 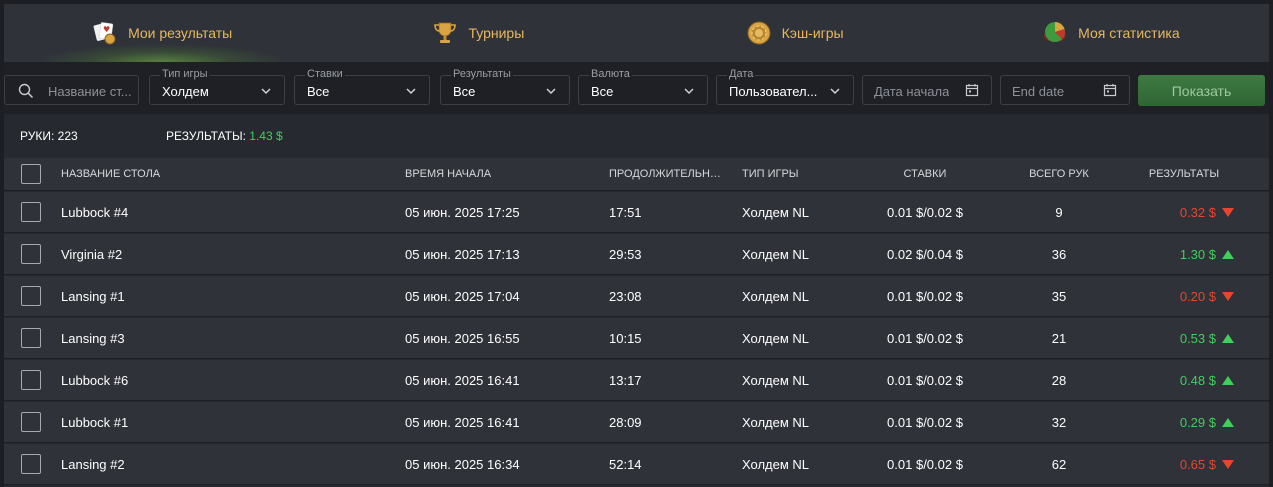 What do you see at coordinates (1059, 380) in the screenshot?
I see `row-hands: 28` at bounding box center [1059, 380].